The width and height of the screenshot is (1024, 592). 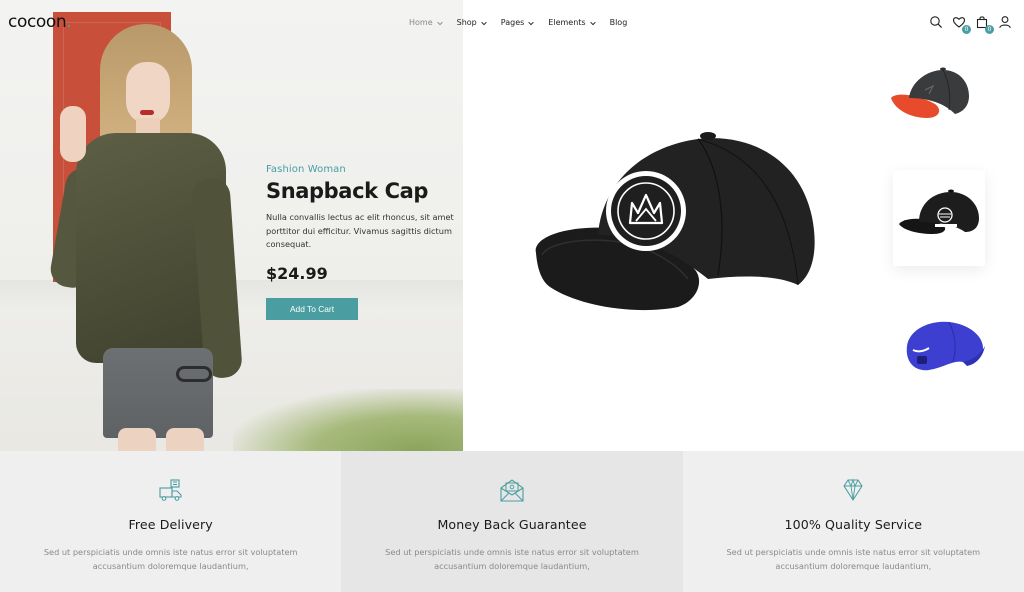 I want to click on product-thumbnail-selected, so click(x=939, y=218).